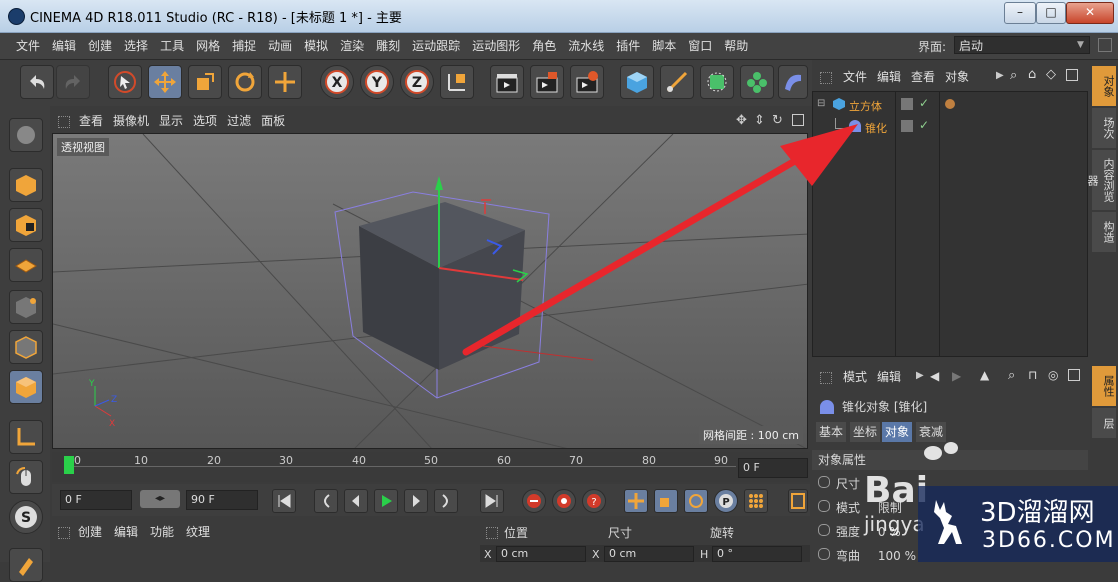 The width and height of the screenshot is (1118, 582). What do you see at coordinates (337, 82) in the screenshot?
I see `x-axis-button: X` at bounding box center [337, 82].